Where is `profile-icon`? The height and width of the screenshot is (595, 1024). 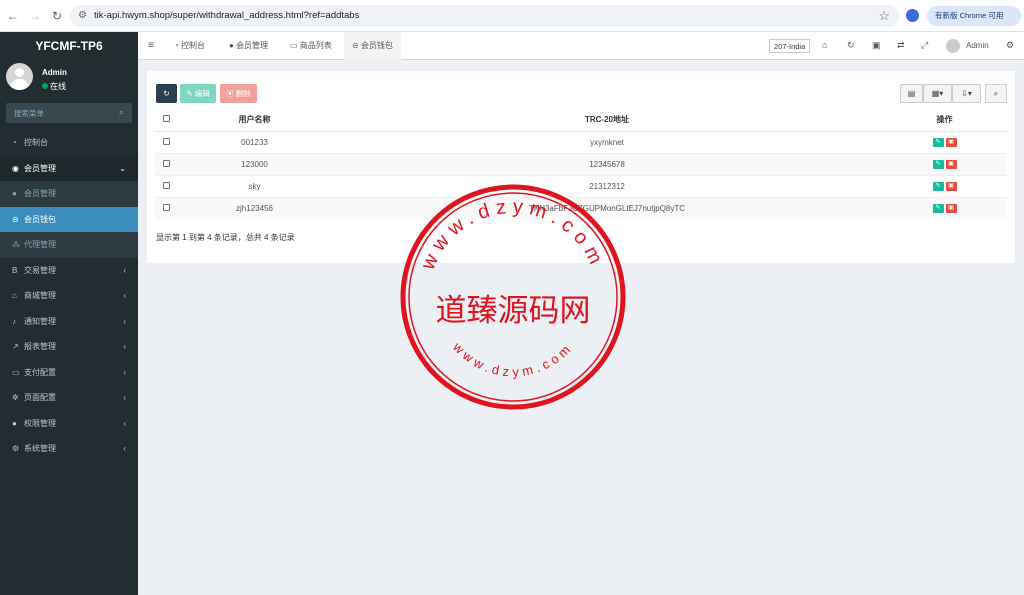
profile-icon is located at coordinates (912, 15).